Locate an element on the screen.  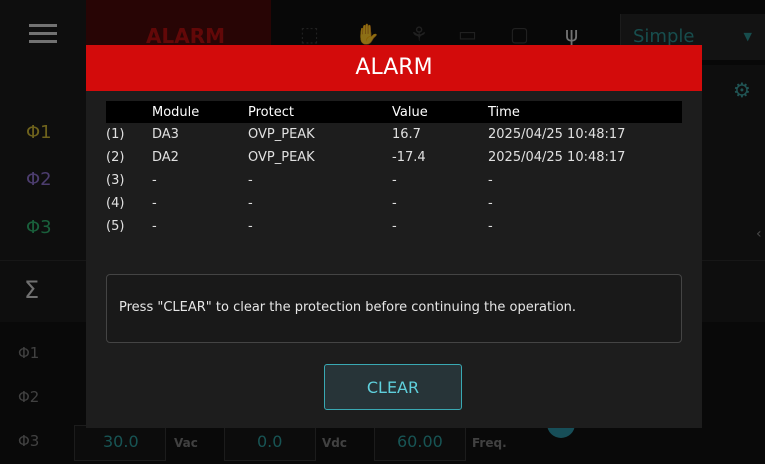
table-row: (5) - - - - is located at coordinates (394, 226).